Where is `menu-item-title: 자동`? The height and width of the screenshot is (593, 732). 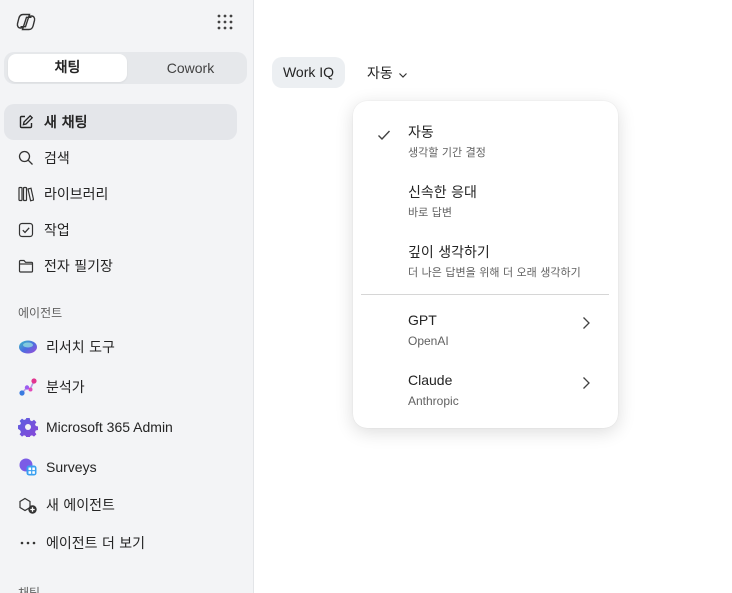 menu-item-title: 자동 is located at coordinates (421, 133).